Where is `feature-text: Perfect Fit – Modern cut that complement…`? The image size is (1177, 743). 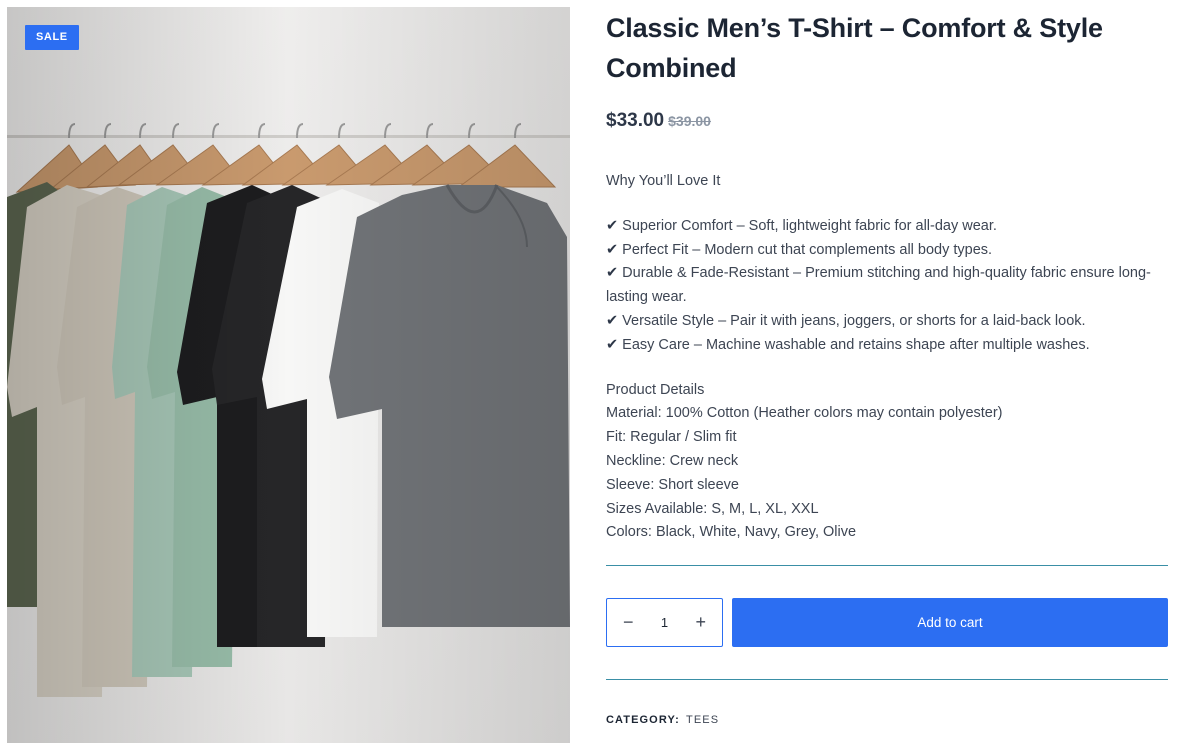
feature-text: Perfect Fit – Modern cut that complement… is located at coordinates (807, 249).